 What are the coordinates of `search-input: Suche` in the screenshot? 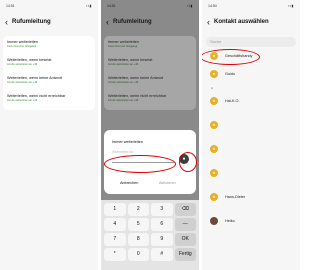 It's located at (251, 42).